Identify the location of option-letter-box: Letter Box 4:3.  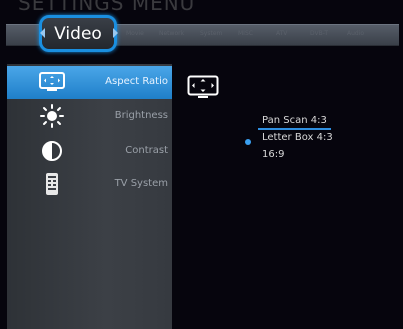
(297, 137).